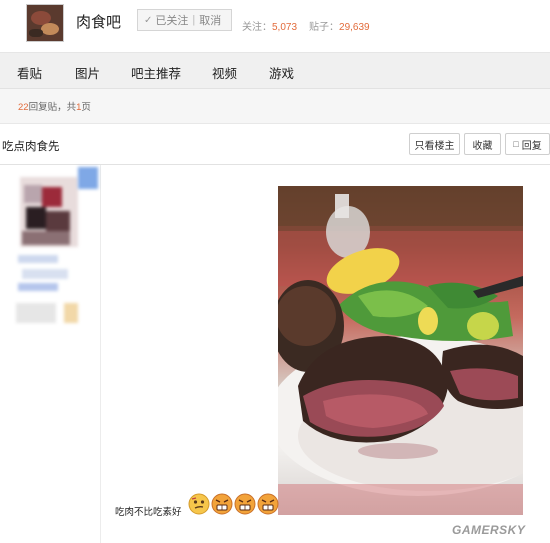  What do you see at coordinates (306, 27) in the screenshot?
I see `forum-stats: 关注：5,073 贴子：29,639` at bounding box center [306, 27].